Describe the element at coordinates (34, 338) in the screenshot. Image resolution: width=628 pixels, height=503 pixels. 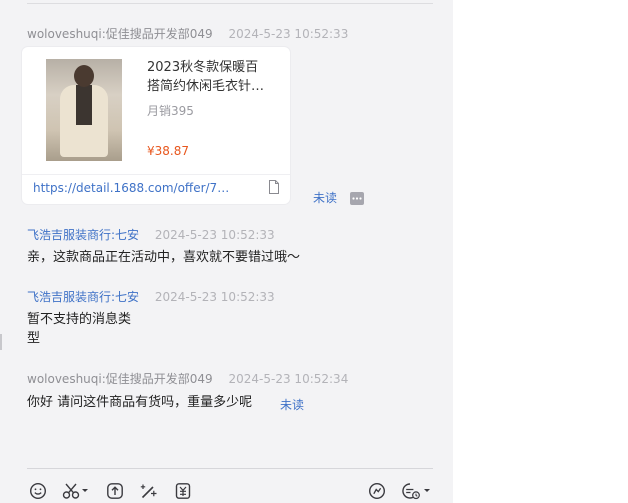
I see `message-text-line2: 型` at that location.